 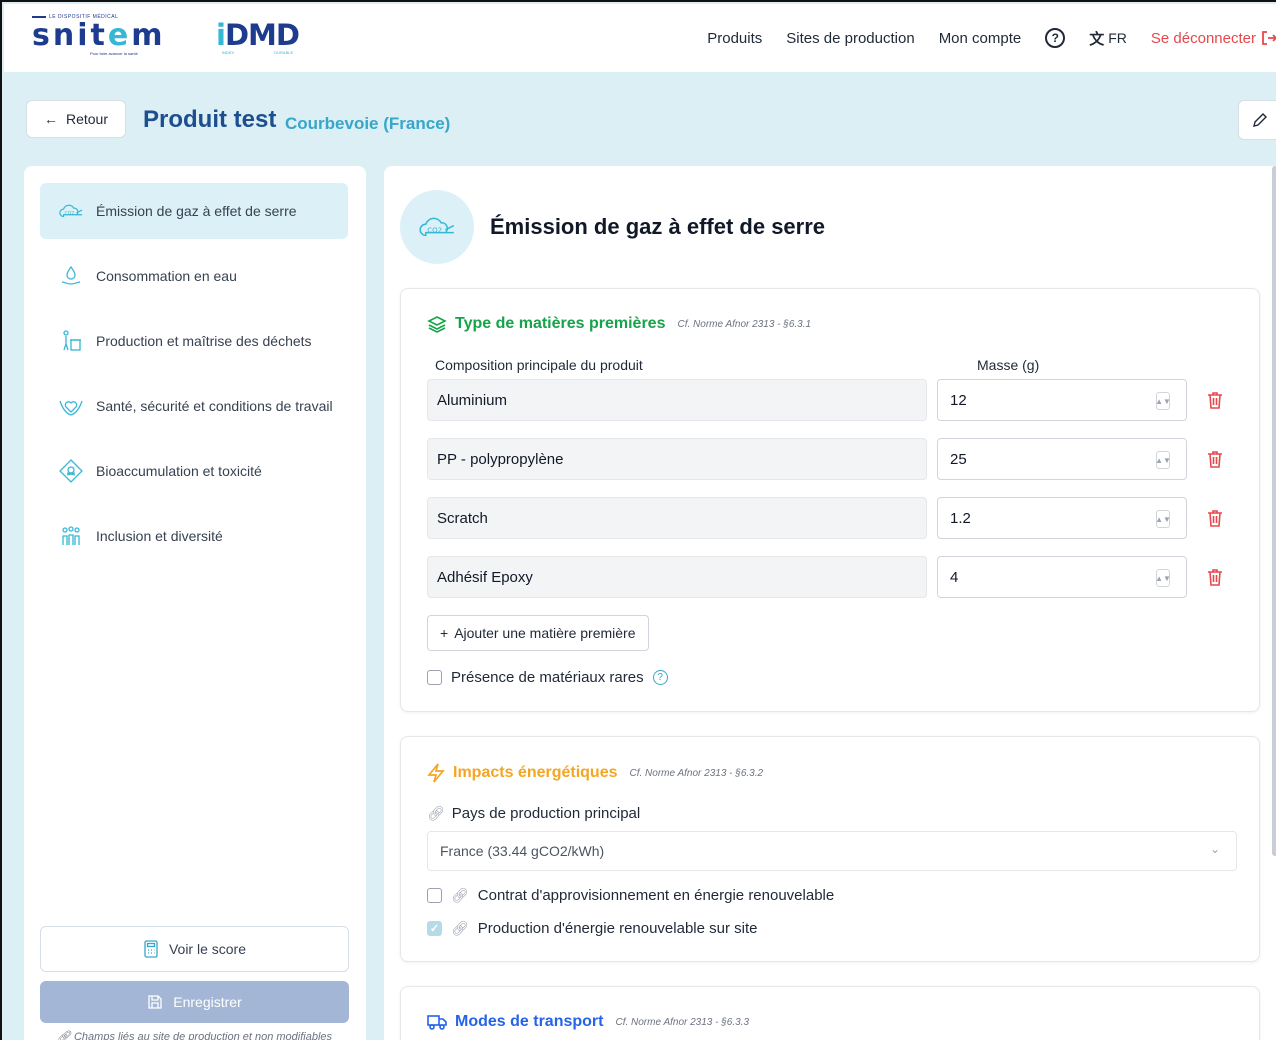 I want to click on view-score-button: Voir le score, so click(x=194, y=949).